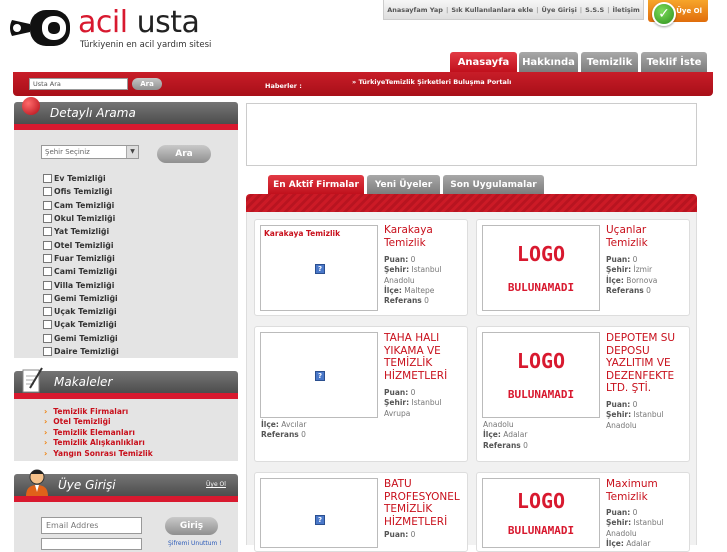  I want to click on category-item: Yat Temizliği, so click(81, 231).